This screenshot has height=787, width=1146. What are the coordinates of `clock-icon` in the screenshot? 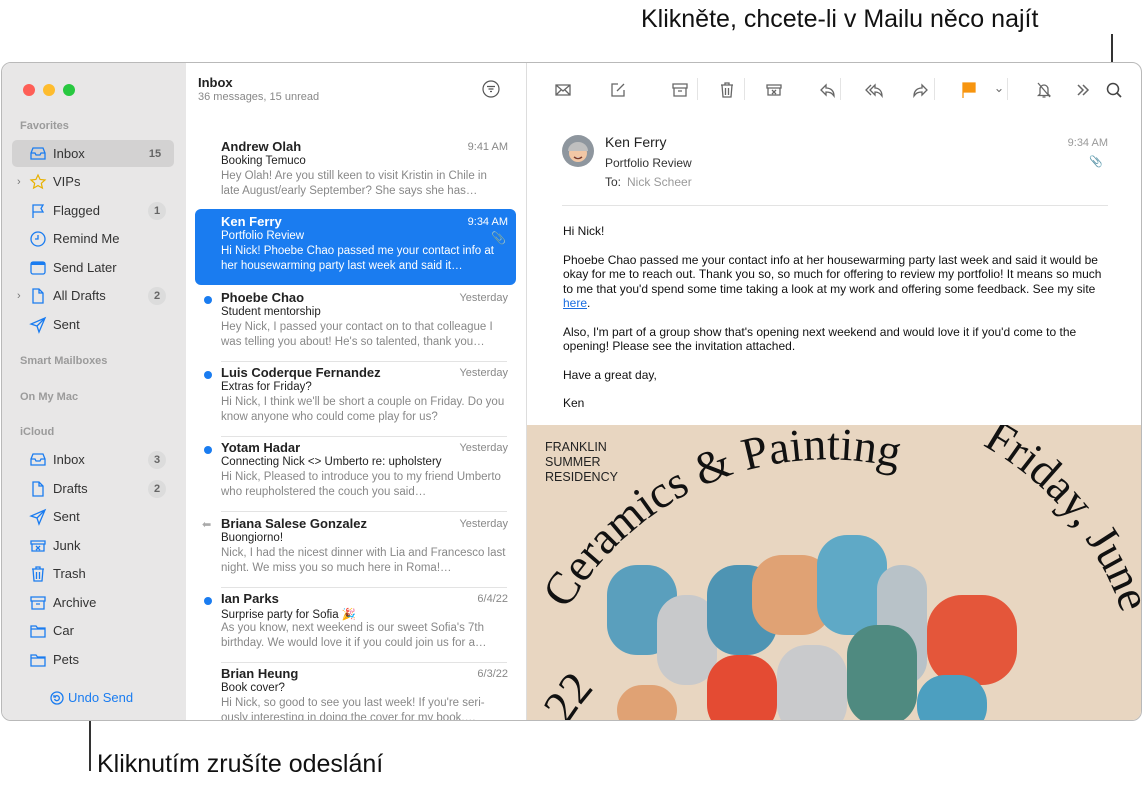 It's located at (38, 239).